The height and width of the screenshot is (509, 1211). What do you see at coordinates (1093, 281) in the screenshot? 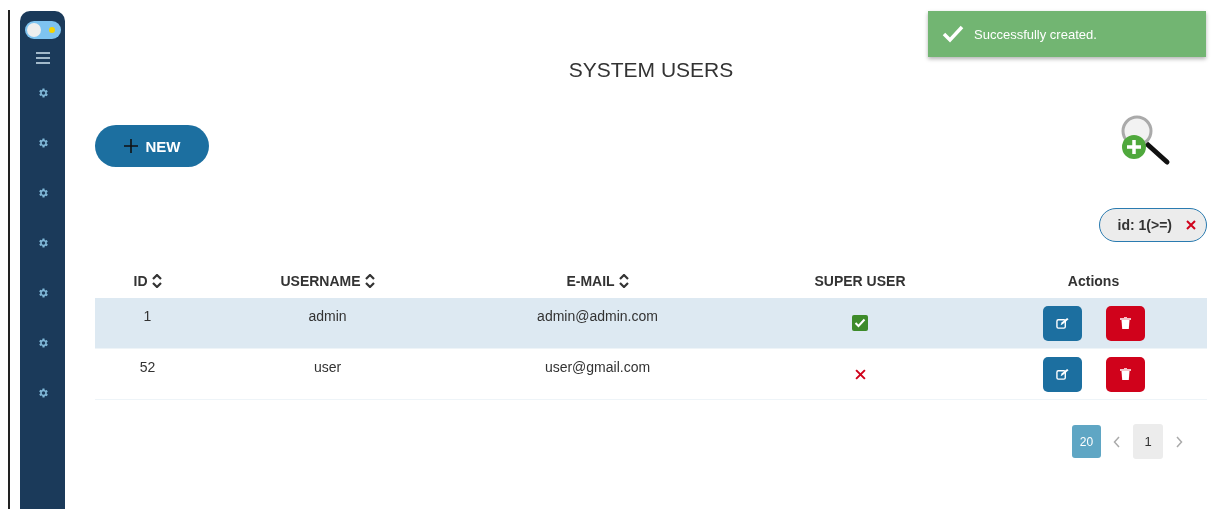
I see `column-header: Actions` at bounding box center [1093, 281].